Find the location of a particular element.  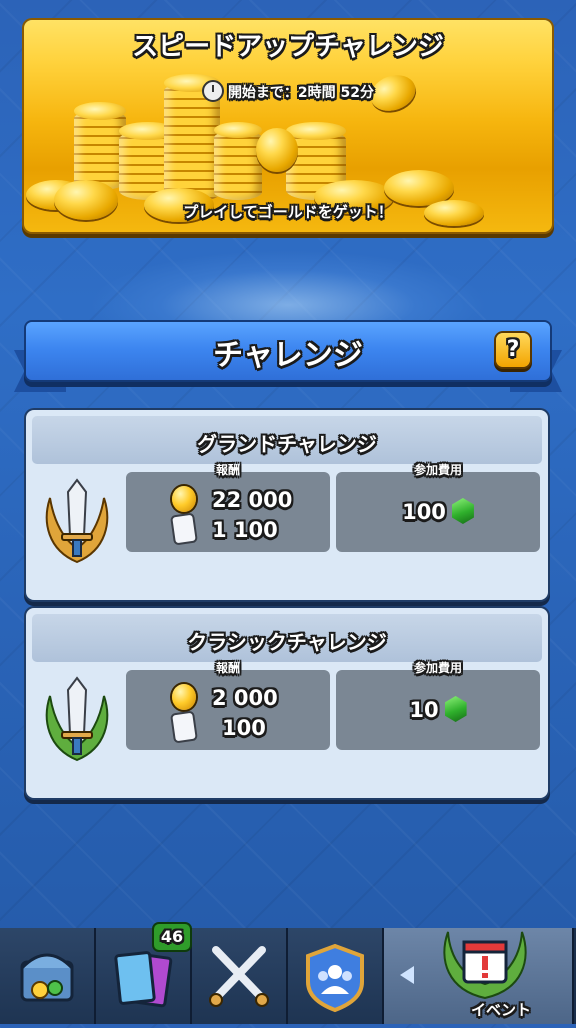

coin is located at coordinates (277, 150).